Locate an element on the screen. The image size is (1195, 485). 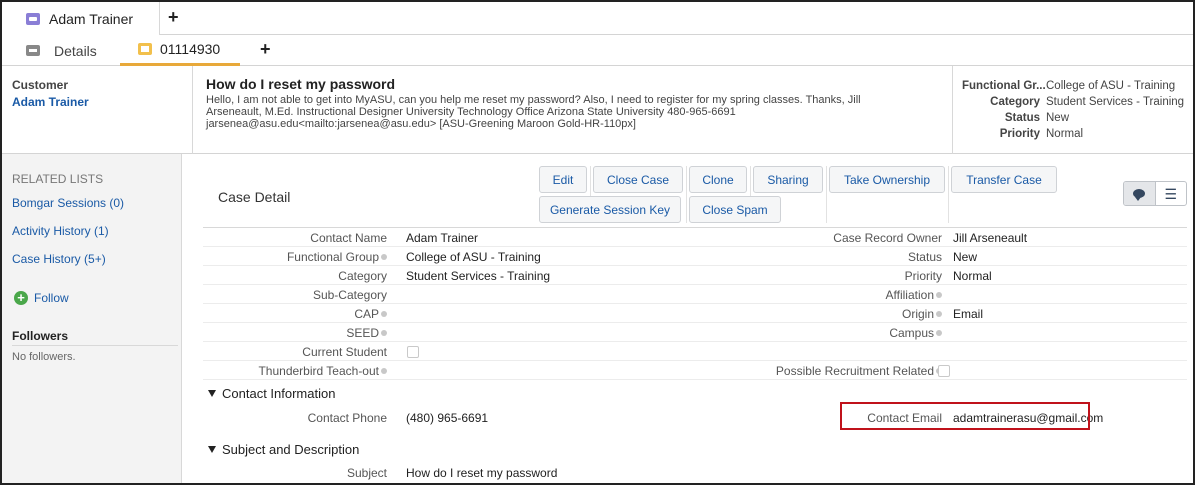
detail-row: SEED Campus is located at coordinates (695, 332).